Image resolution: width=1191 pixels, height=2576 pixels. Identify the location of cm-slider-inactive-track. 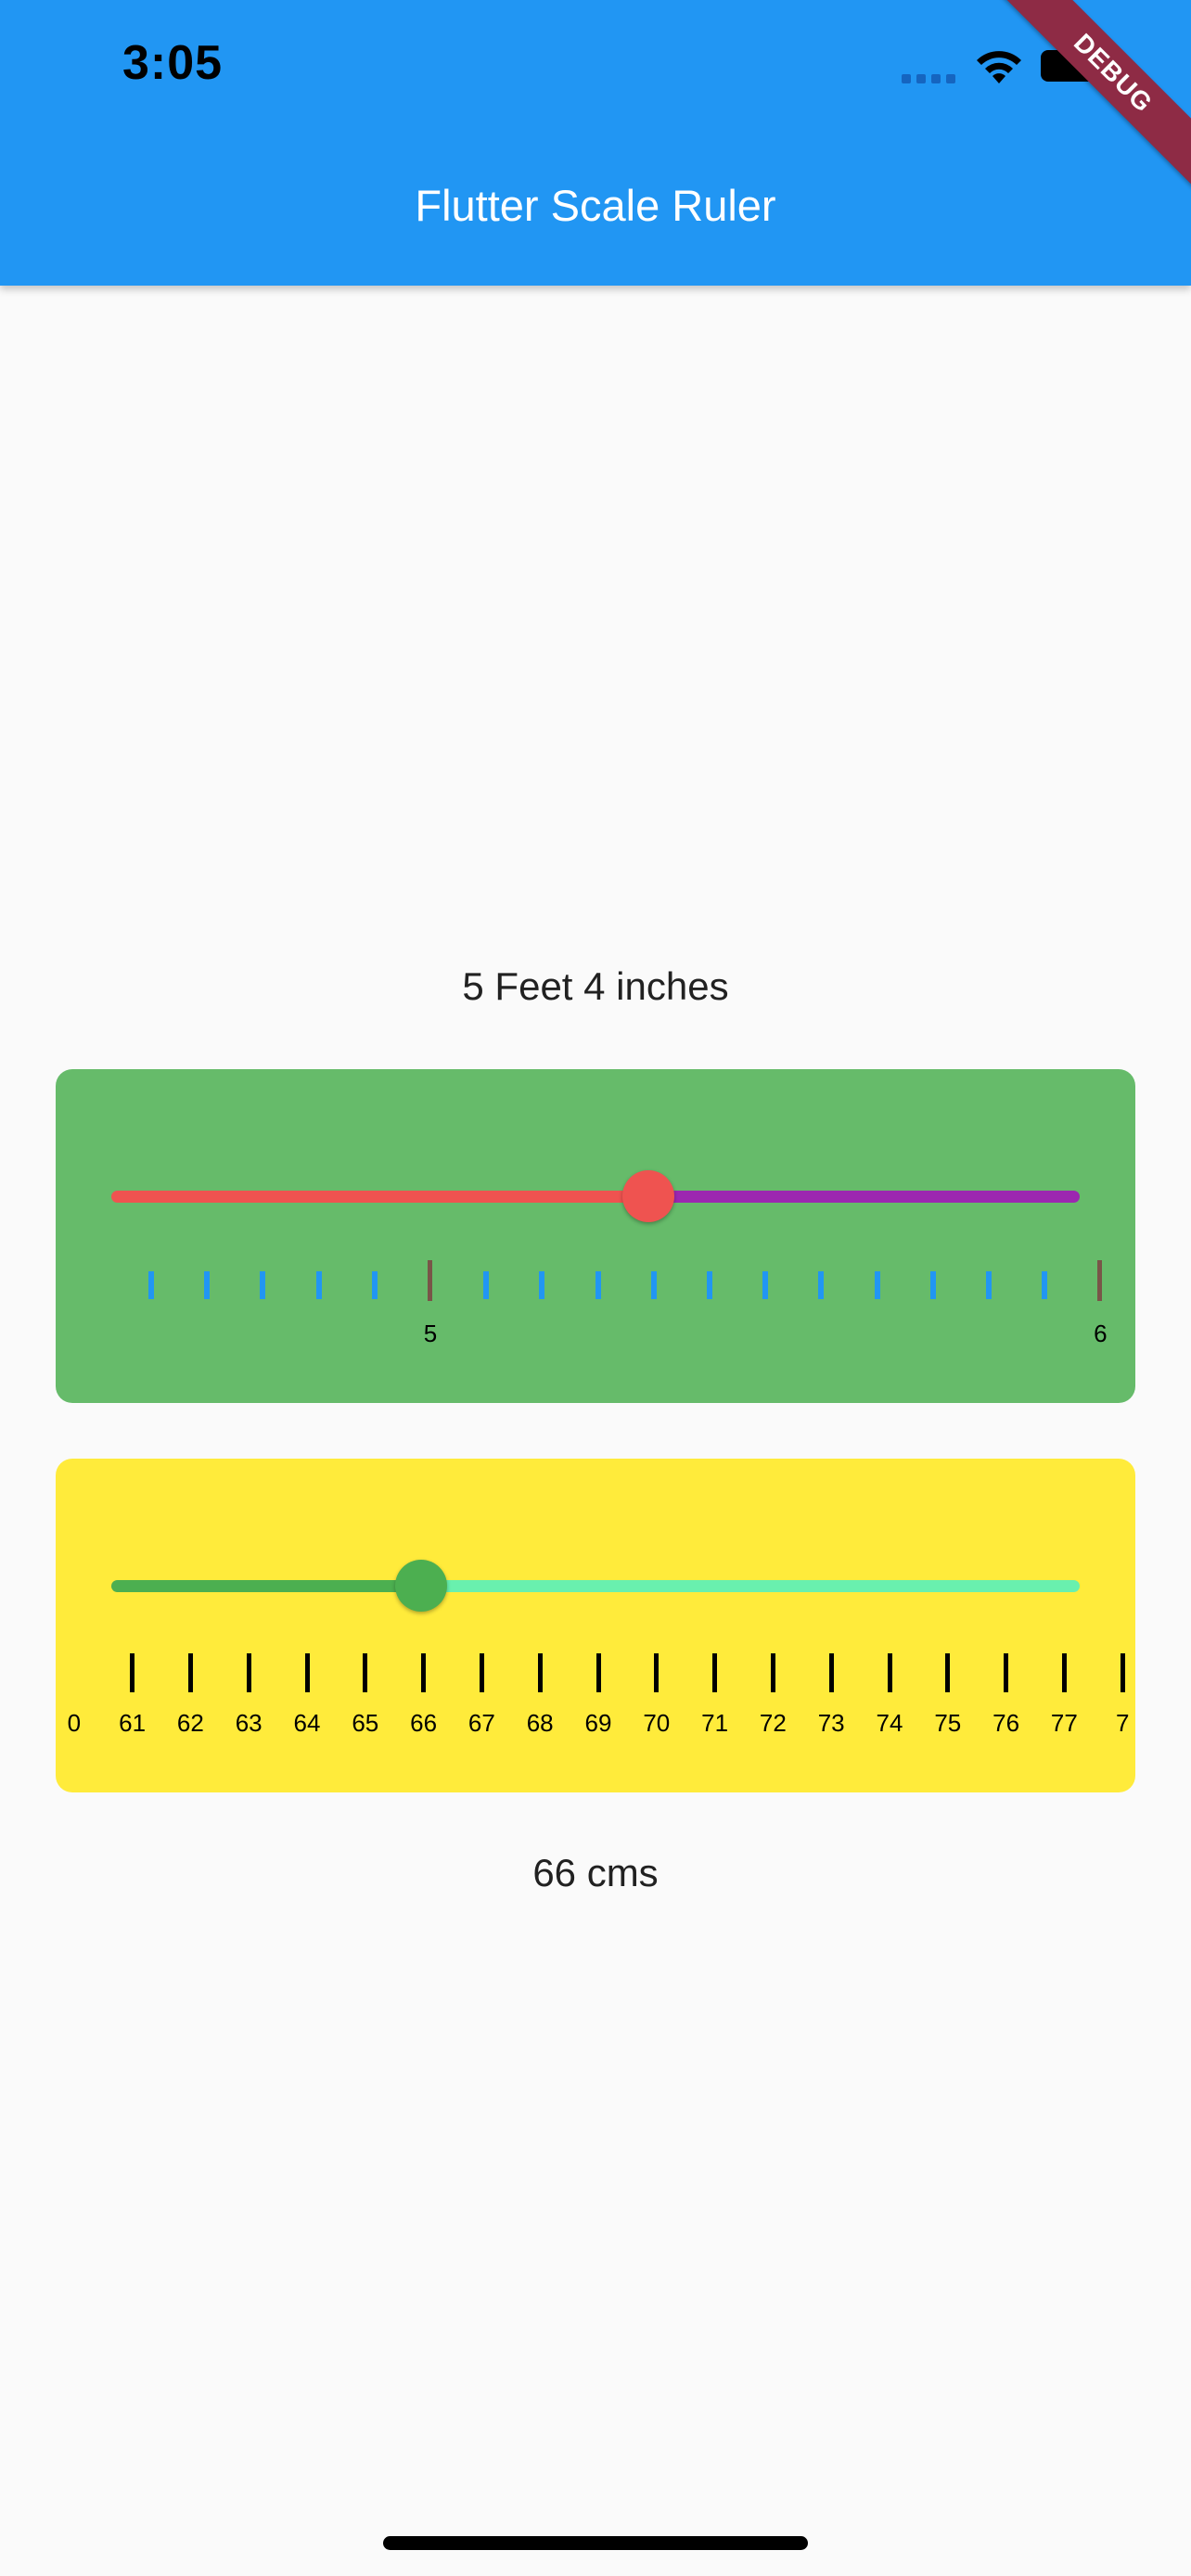
(751, 1586).